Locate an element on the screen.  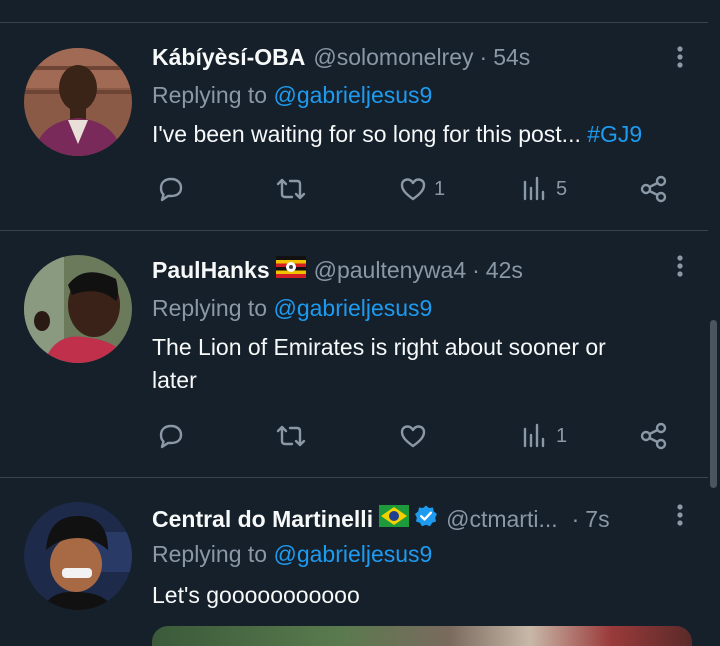
verified-badge-icon is located at coordinates (426, 519).